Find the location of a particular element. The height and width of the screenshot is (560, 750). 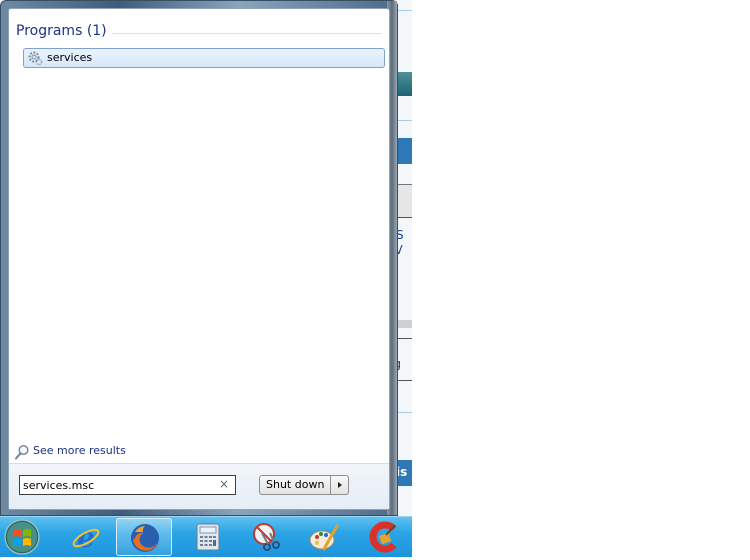

internet-explorer-icon: e is located at coordinates (86, 537).